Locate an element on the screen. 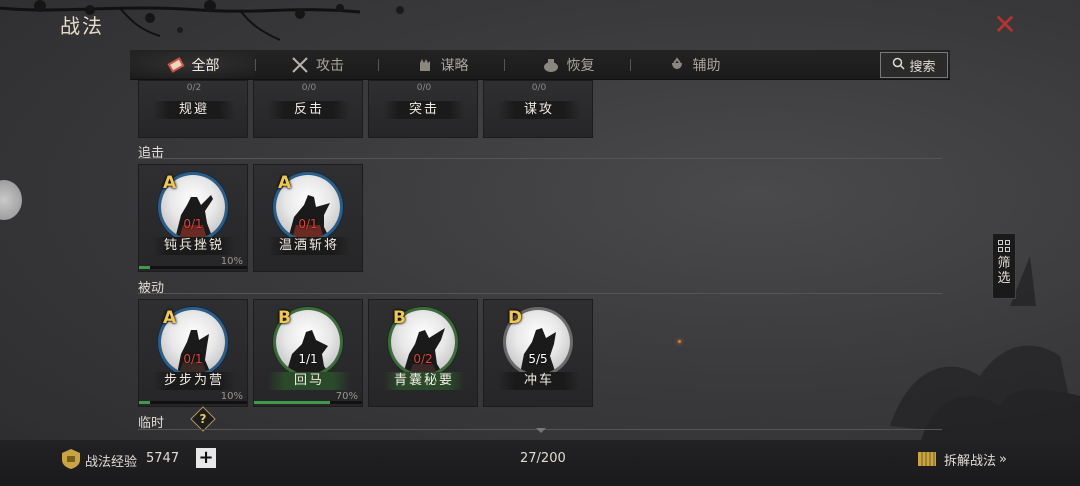  bottom-bar: 战法经验 5747 + 27/200 拆解战法 » is located at coordinates (540, 463).